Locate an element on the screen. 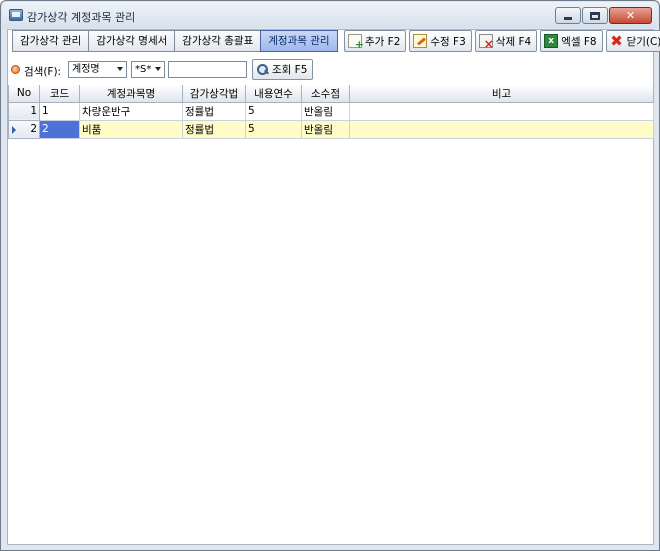 The height and width of the screenshot is (551, 660). column-header-note: 비고 is located at coordinates (501, 94).